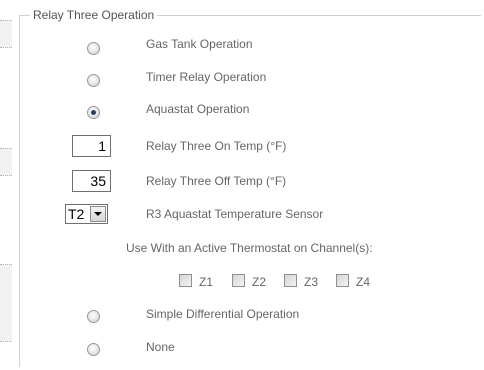 The height and width of the screenshot is (370, 484). I want to click on simple-differential-operation-radio, so click(93, 316).